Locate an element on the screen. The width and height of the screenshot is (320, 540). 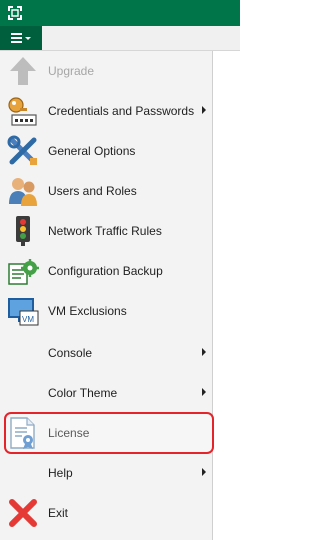
menu-item-label: Credentials and Passwords is located at coordinates (121, 111).